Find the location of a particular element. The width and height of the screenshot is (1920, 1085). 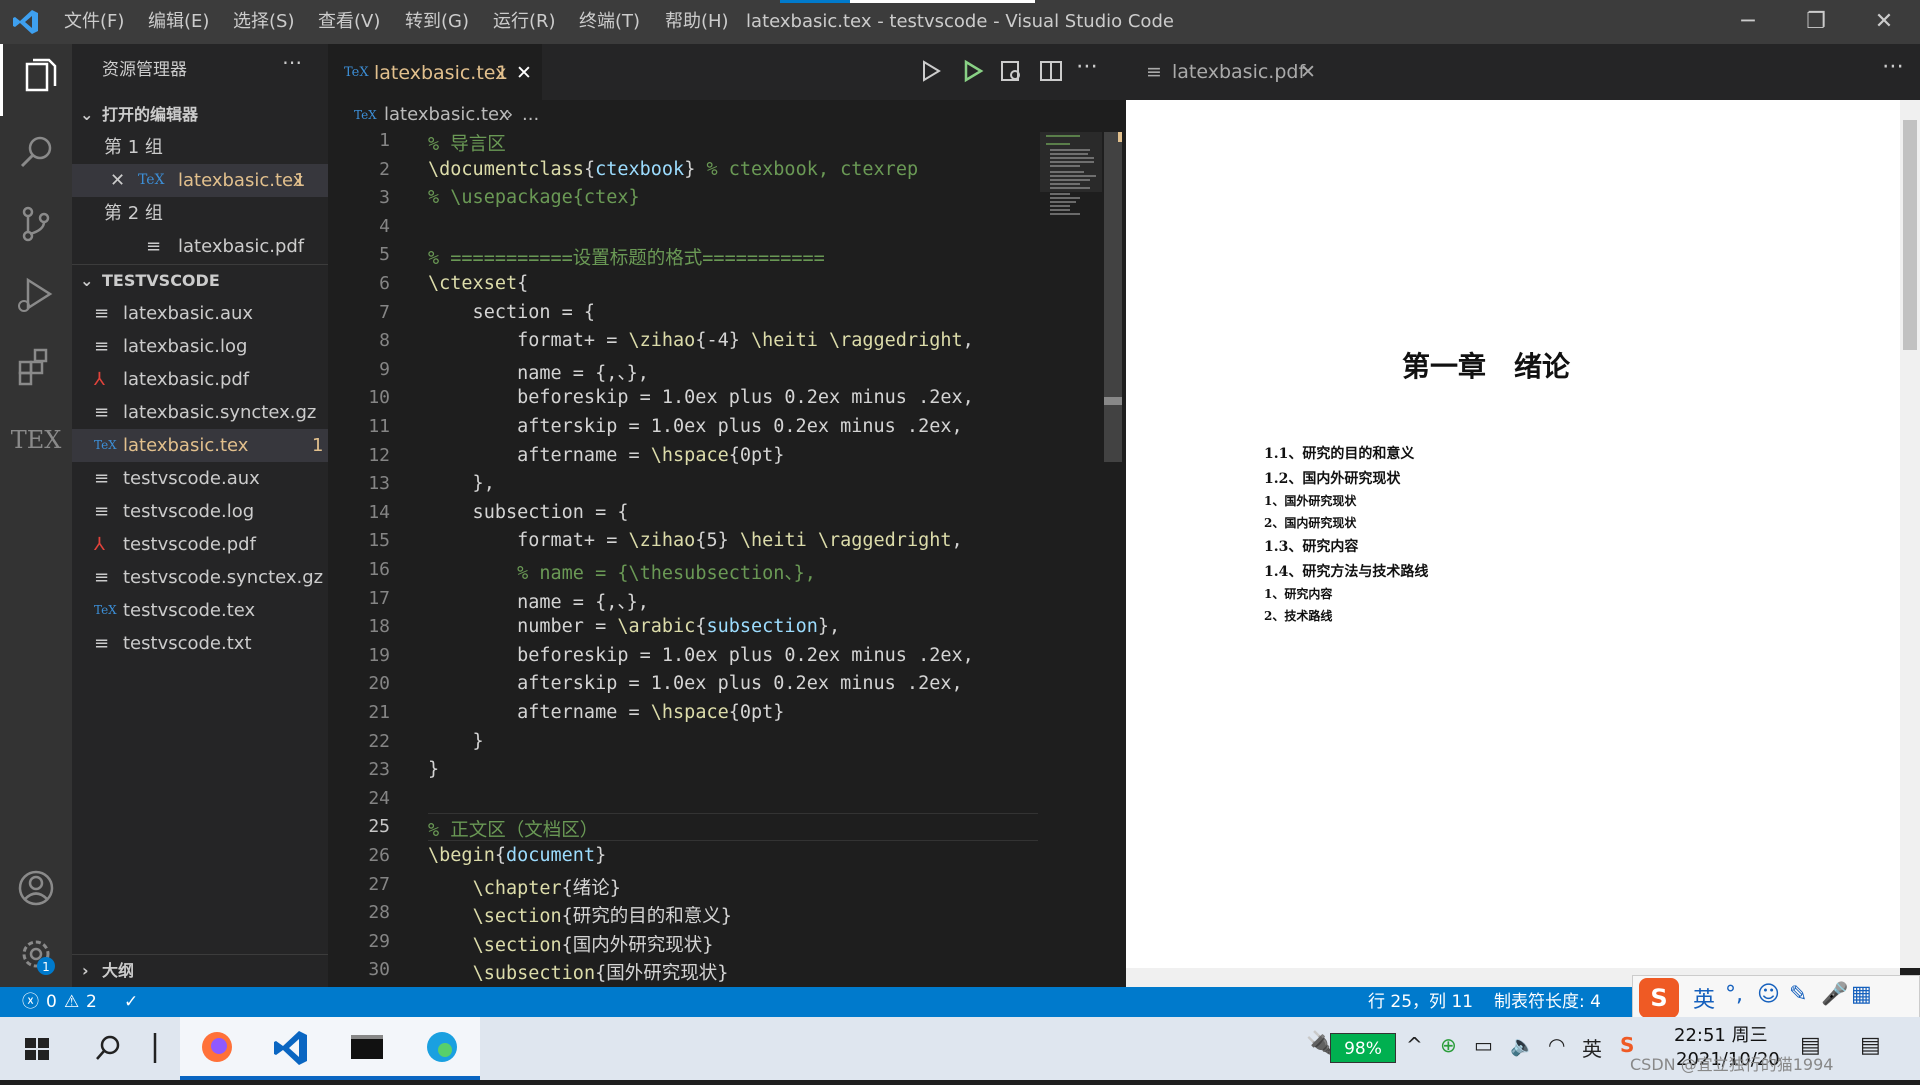

split-editor-icon is located at coordinates (1051, 73).